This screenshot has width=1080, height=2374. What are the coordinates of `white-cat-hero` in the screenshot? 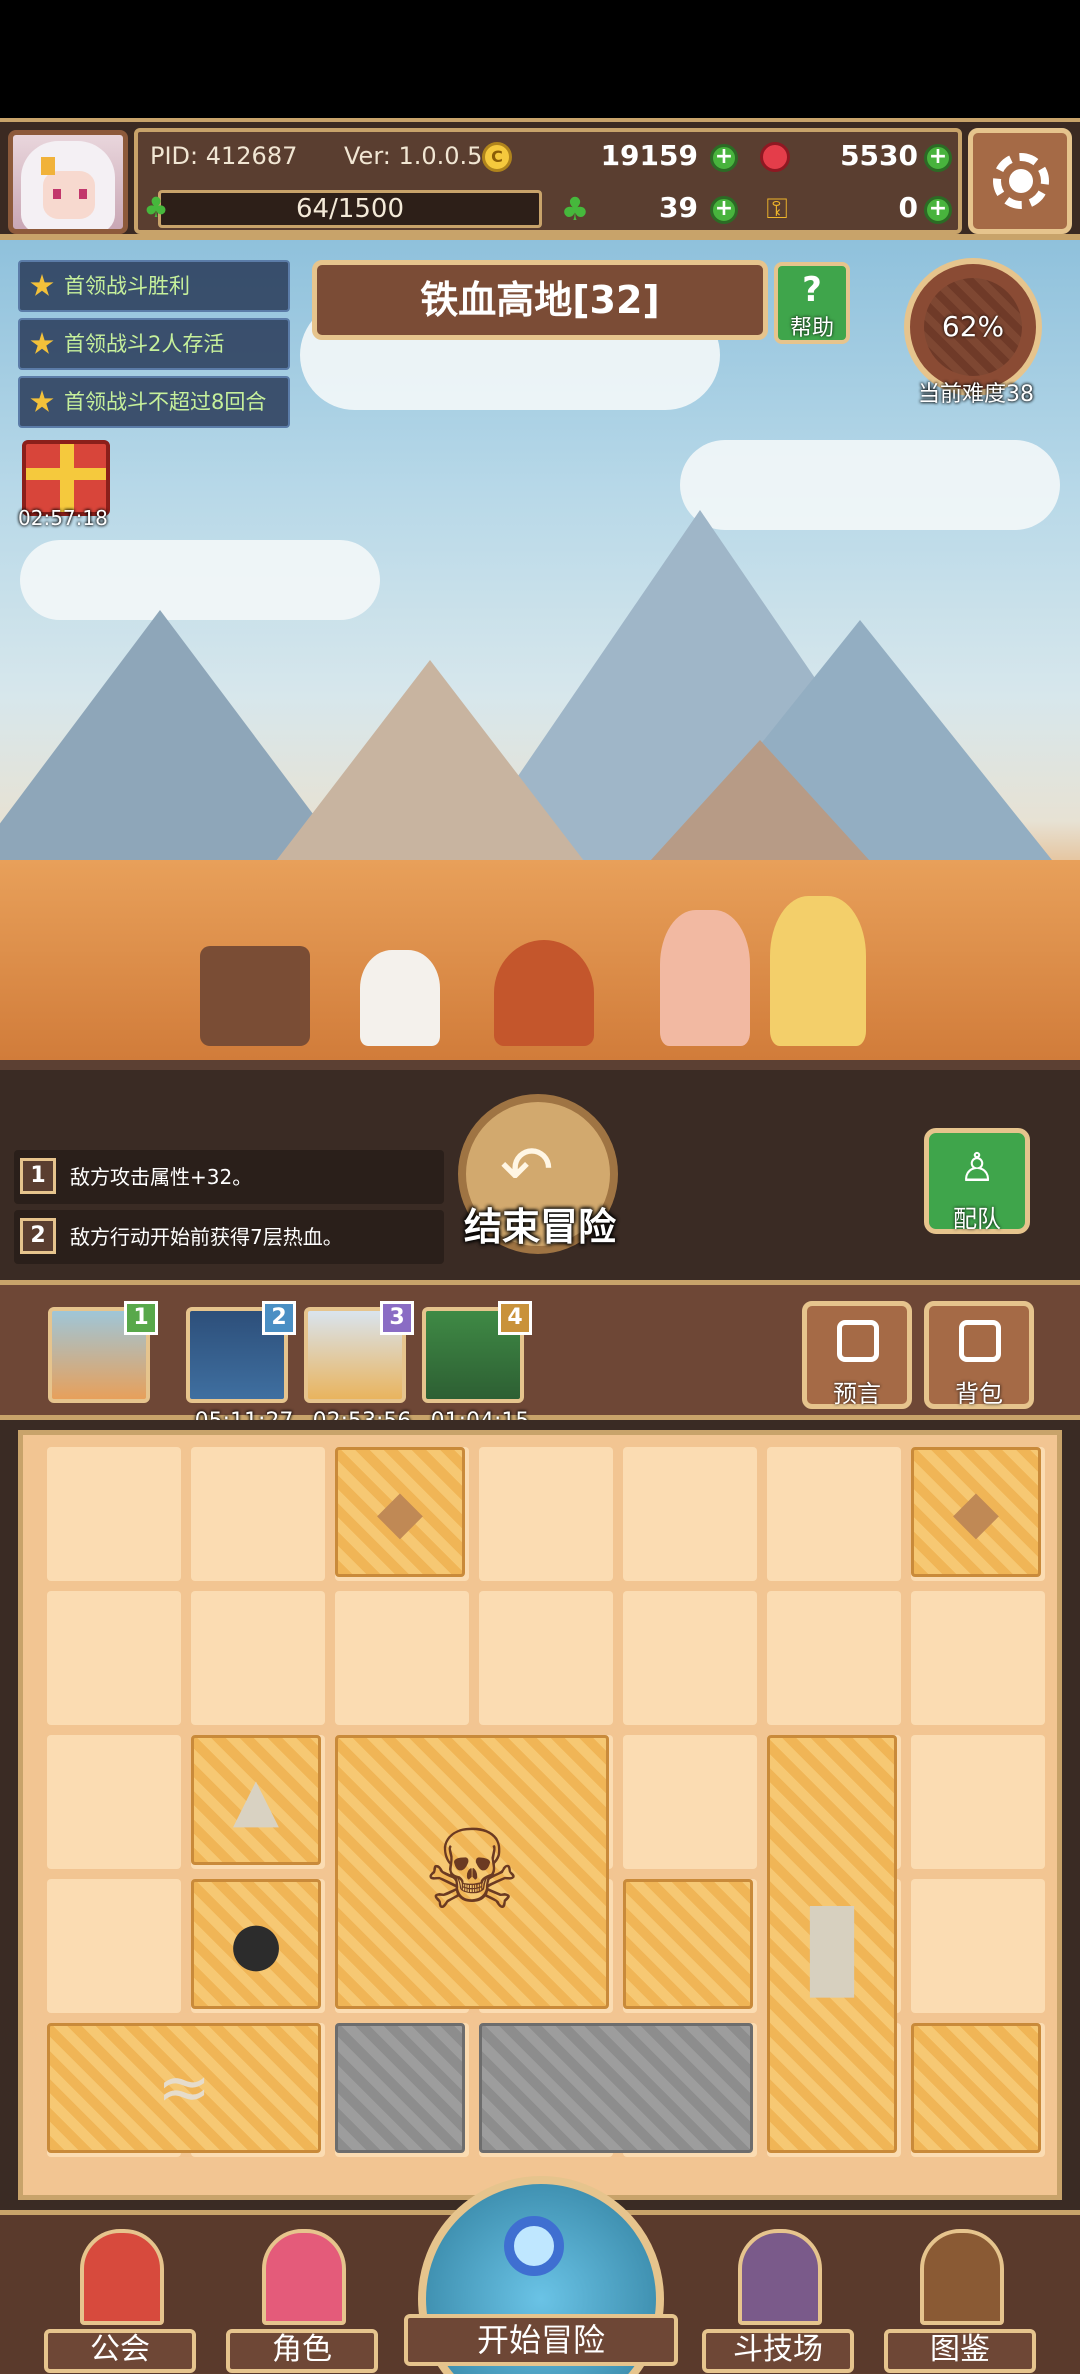 It's located at (400, 998).